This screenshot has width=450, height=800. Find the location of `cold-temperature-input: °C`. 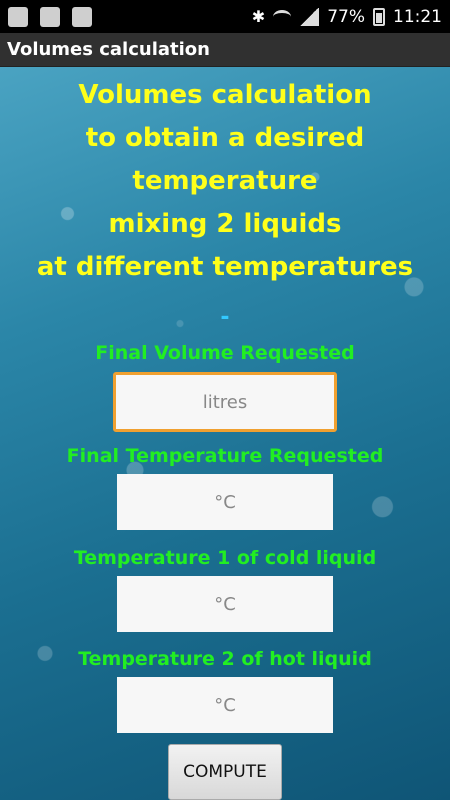

cold-temperature-input: °C is located at coordinates (225, 604).